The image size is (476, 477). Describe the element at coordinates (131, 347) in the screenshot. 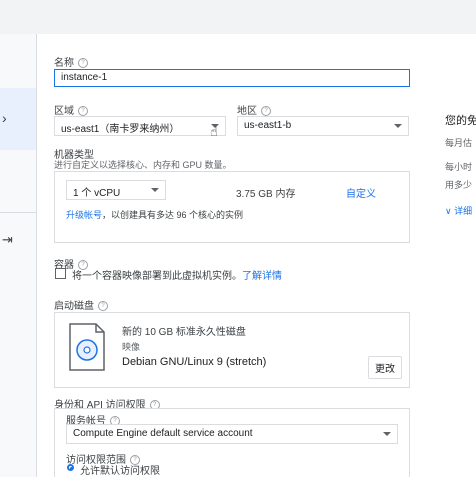

I see `disk-image-label: 映像` at that location.